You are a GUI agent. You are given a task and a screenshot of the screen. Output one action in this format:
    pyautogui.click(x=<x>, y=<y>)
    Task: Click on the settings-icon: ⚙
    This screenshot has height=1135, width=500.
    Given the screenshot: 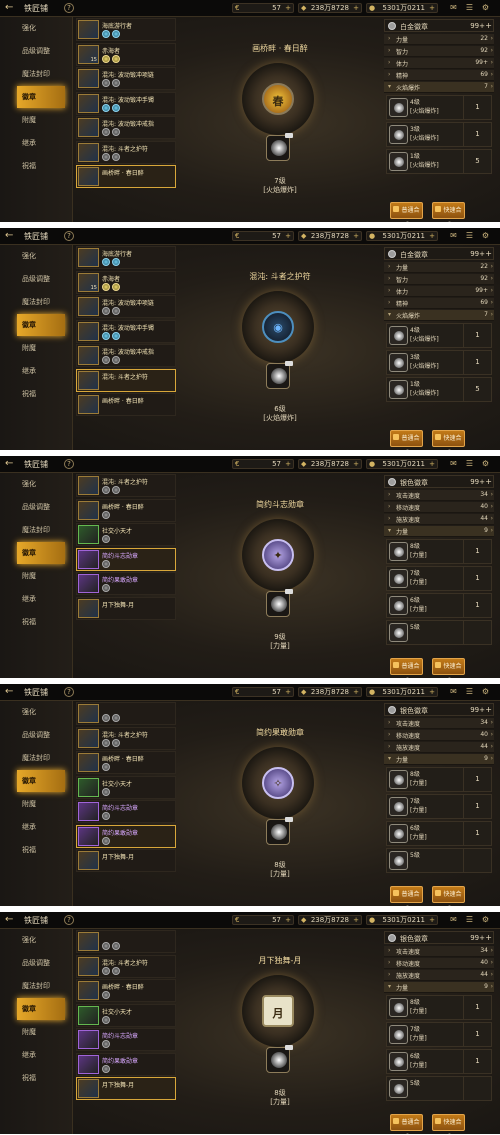 What is the action you would take?
    pyautogui.click(x=485, y=8)
    